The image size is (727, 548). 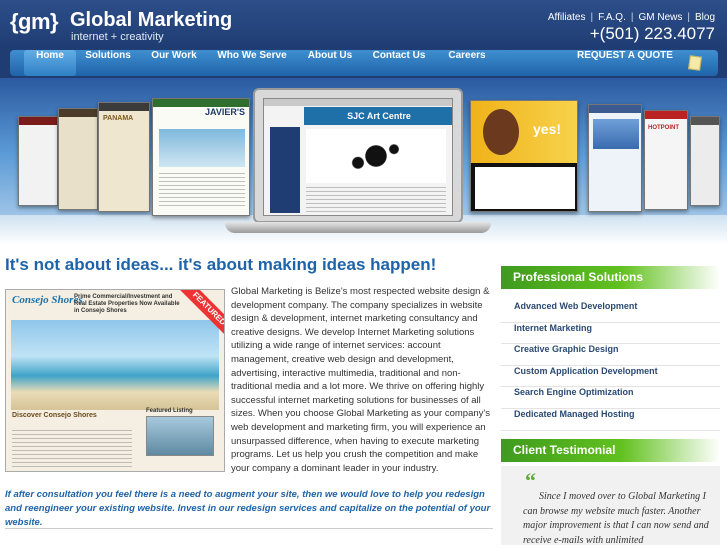 I want to click on nav-about-us: About Us, so click(x=330, y=63).